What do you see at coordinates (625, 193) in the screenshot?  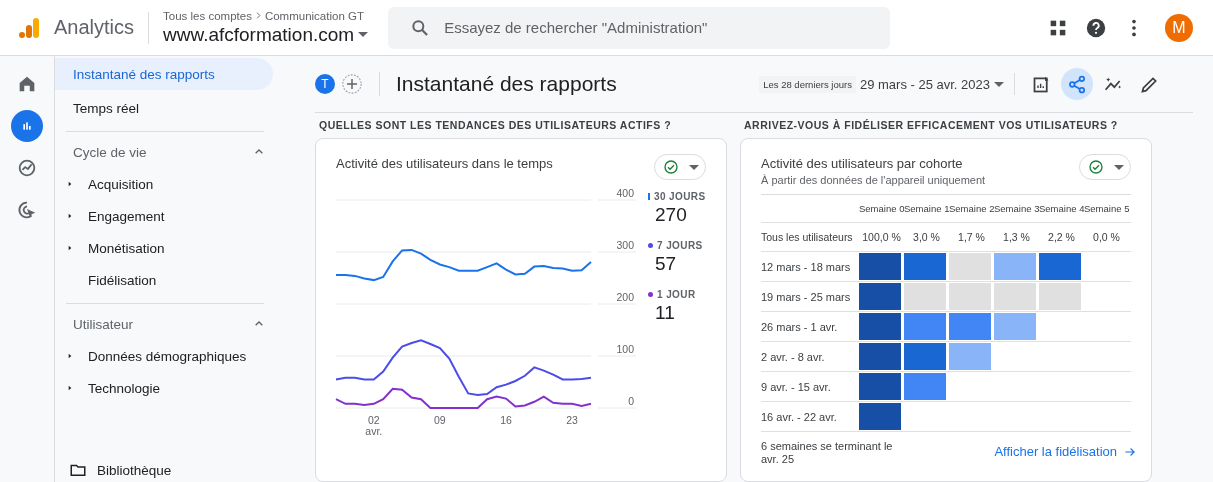 I see `axis-tick-label: 400` at bounding box center [625, 193].